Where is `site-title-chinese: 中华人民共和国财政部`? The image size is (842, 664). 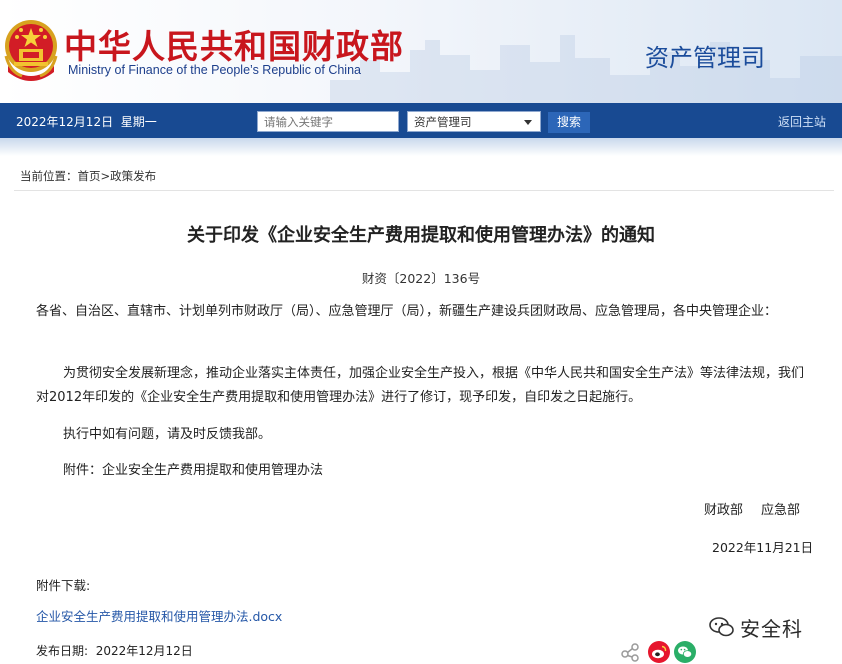
site-title-chinese: 中华人民共和国财政部 is located at coordinates (234, 46).